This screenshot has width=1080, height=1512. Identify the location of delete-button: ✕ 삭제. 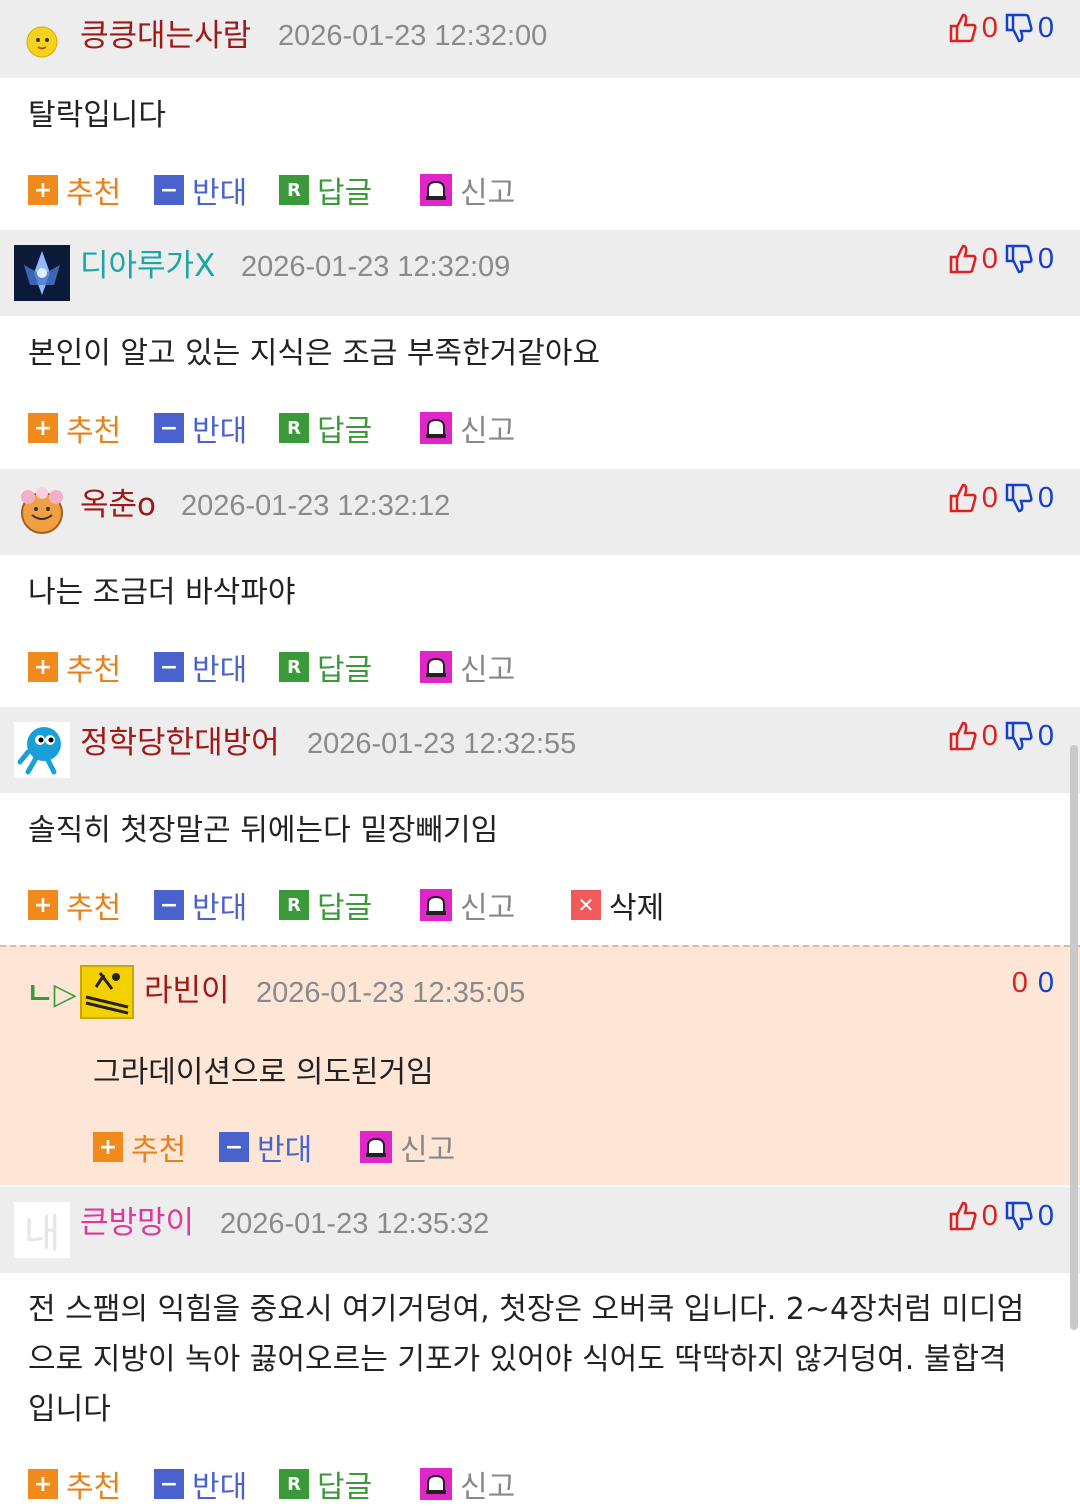
(618, 905).